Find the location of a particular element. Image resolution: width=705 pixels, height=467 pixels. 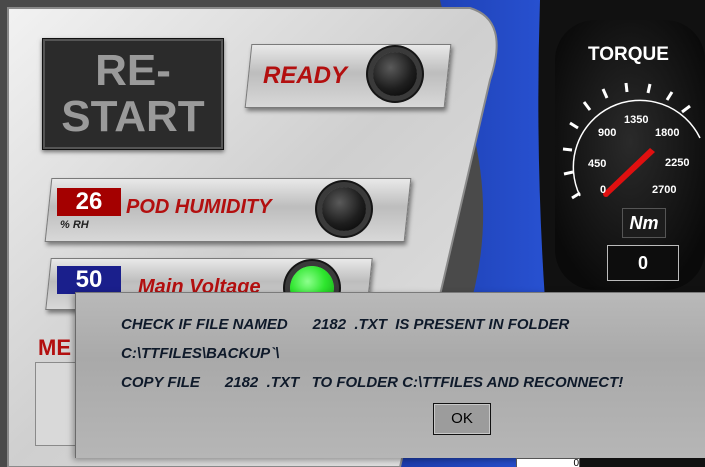

bottom-strip is located at coordinates (642, 462).